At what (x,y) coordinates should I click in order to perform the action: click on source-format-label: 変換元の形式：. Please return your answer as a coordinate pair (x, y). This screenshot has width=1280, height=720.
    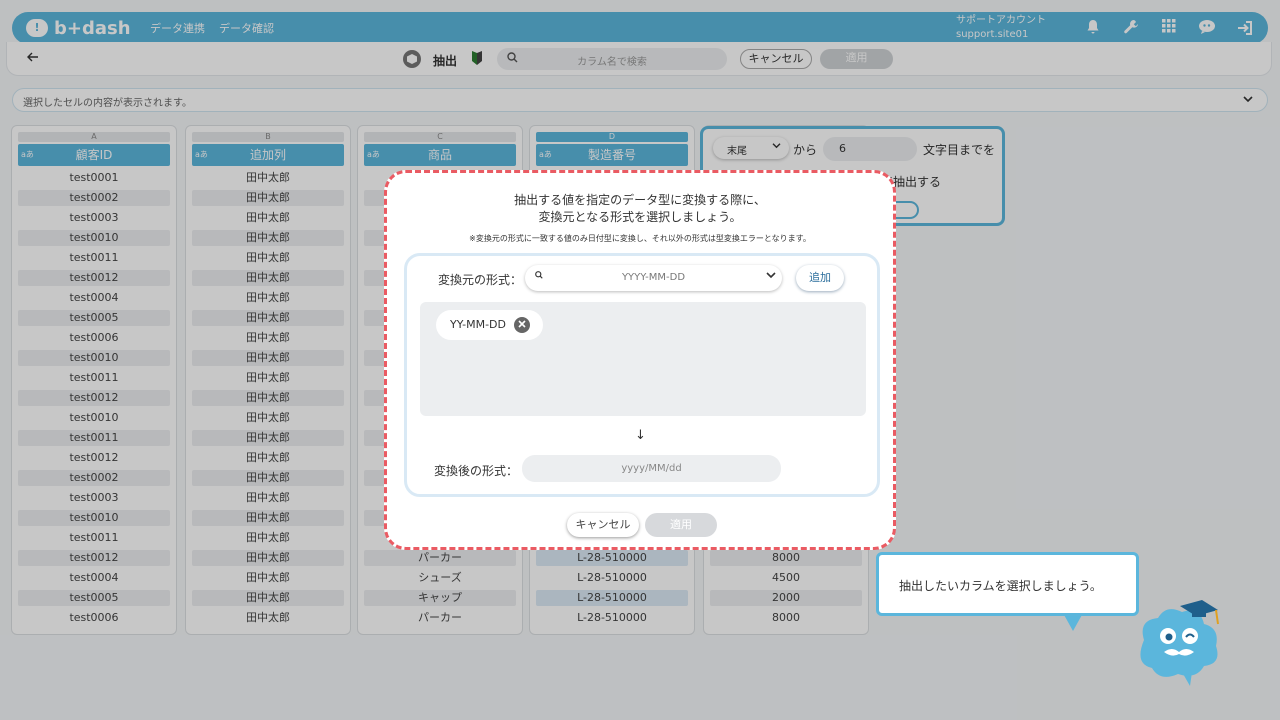
    Looking at the image, I should click on (480, 280).